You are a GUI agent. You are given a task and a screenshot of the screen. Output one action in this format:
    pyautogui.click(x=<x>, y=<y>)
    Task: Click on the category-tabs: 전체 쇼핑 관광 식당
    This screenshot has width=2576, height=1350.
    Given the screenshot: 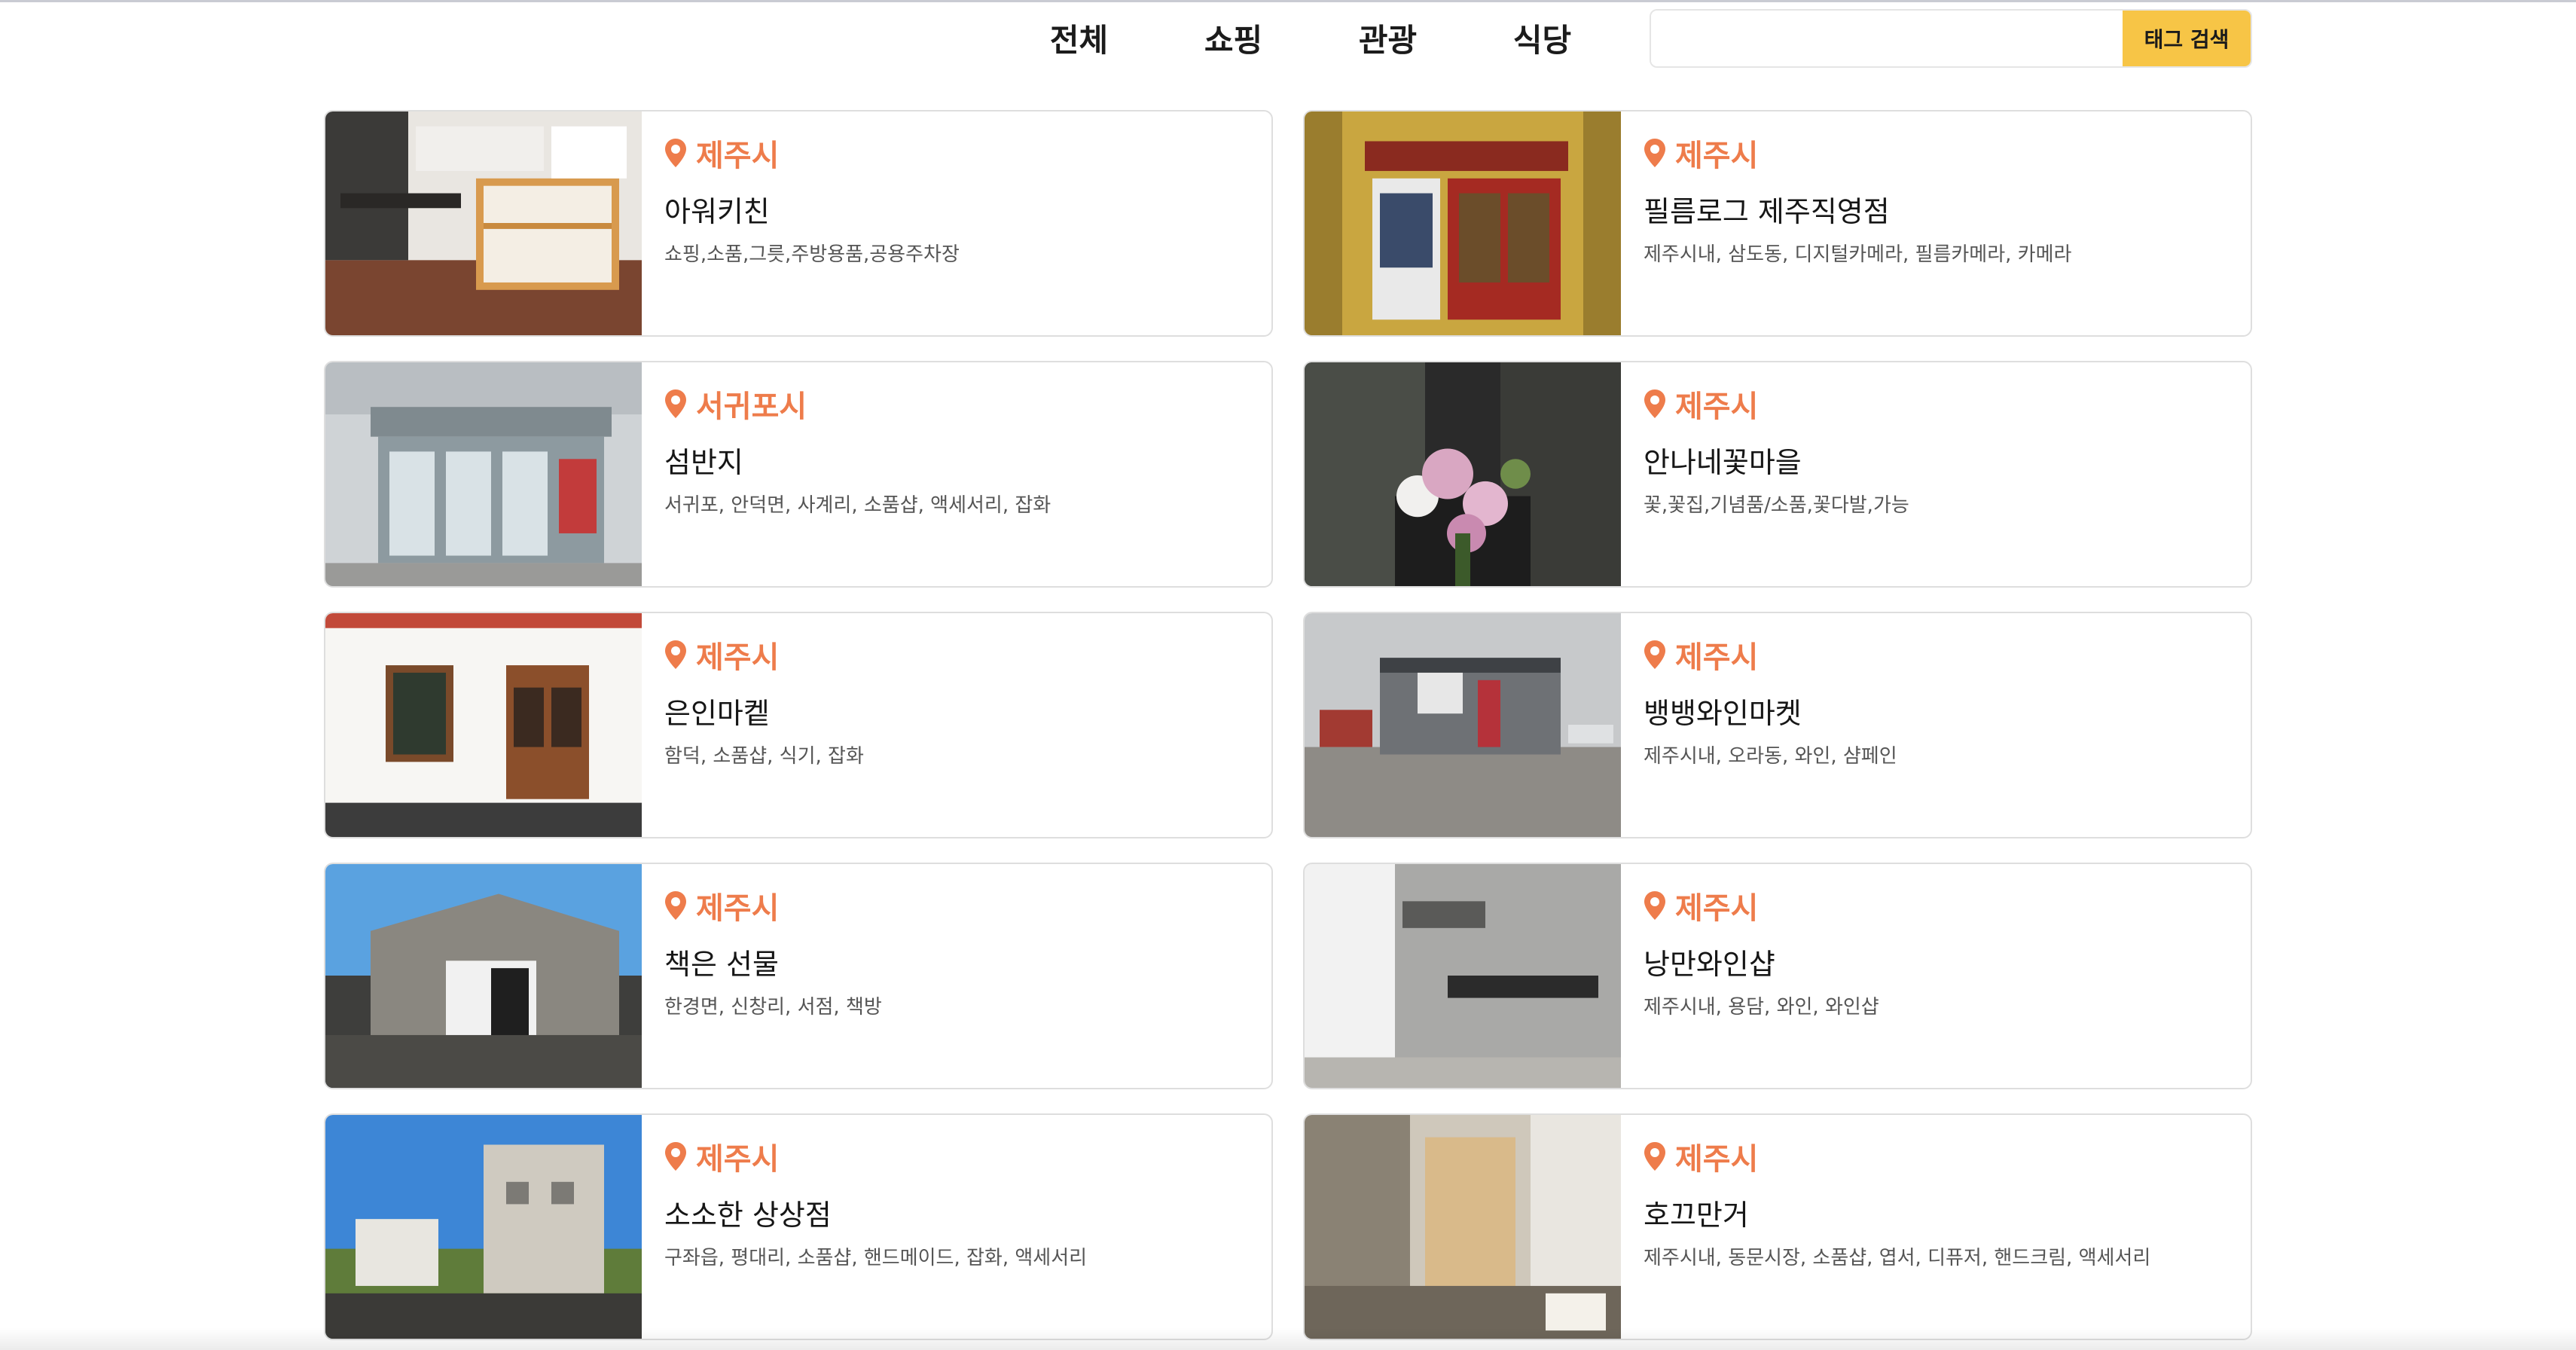 What is the action you would take?
    pyautogui.click(x=1311, y=38)
    